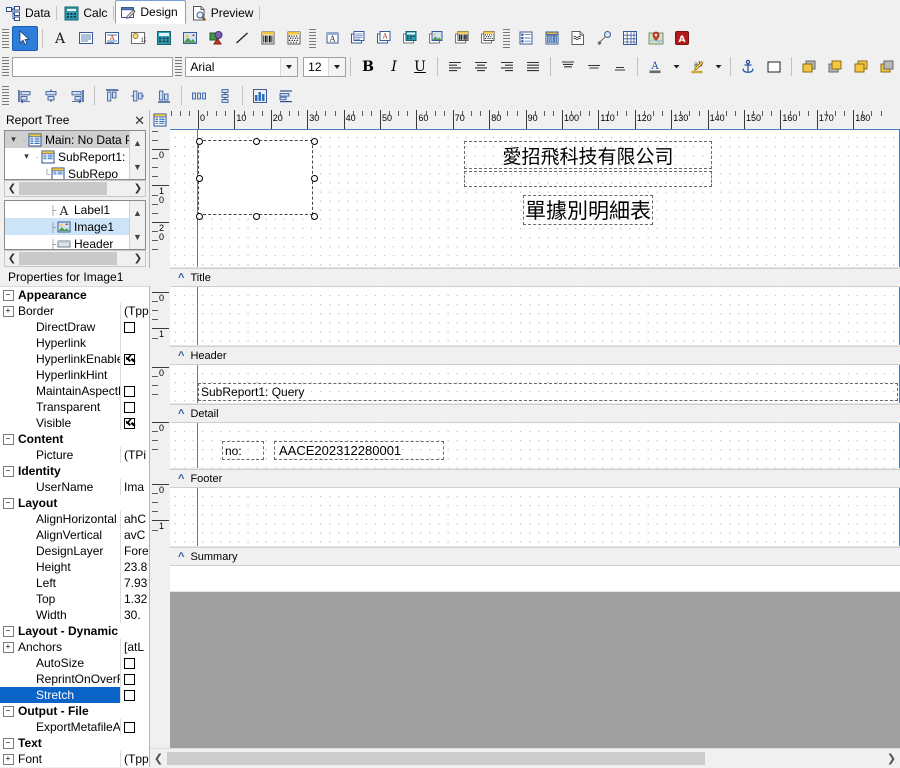  I want to click on underline-button: U, so click(420, 66).